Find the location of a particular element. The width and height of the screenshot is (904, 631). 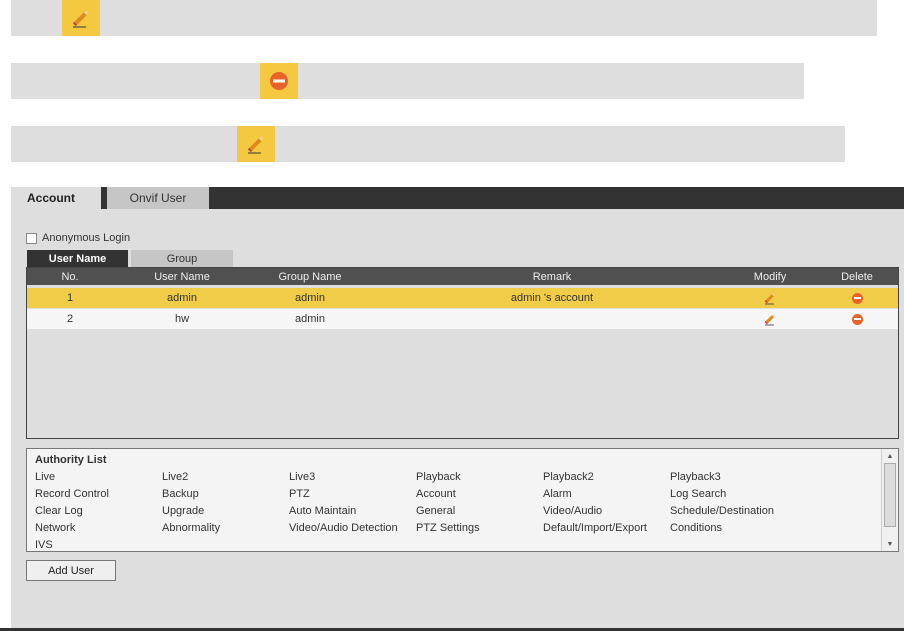

authority-item: Live is located at coordinates (45, 477).